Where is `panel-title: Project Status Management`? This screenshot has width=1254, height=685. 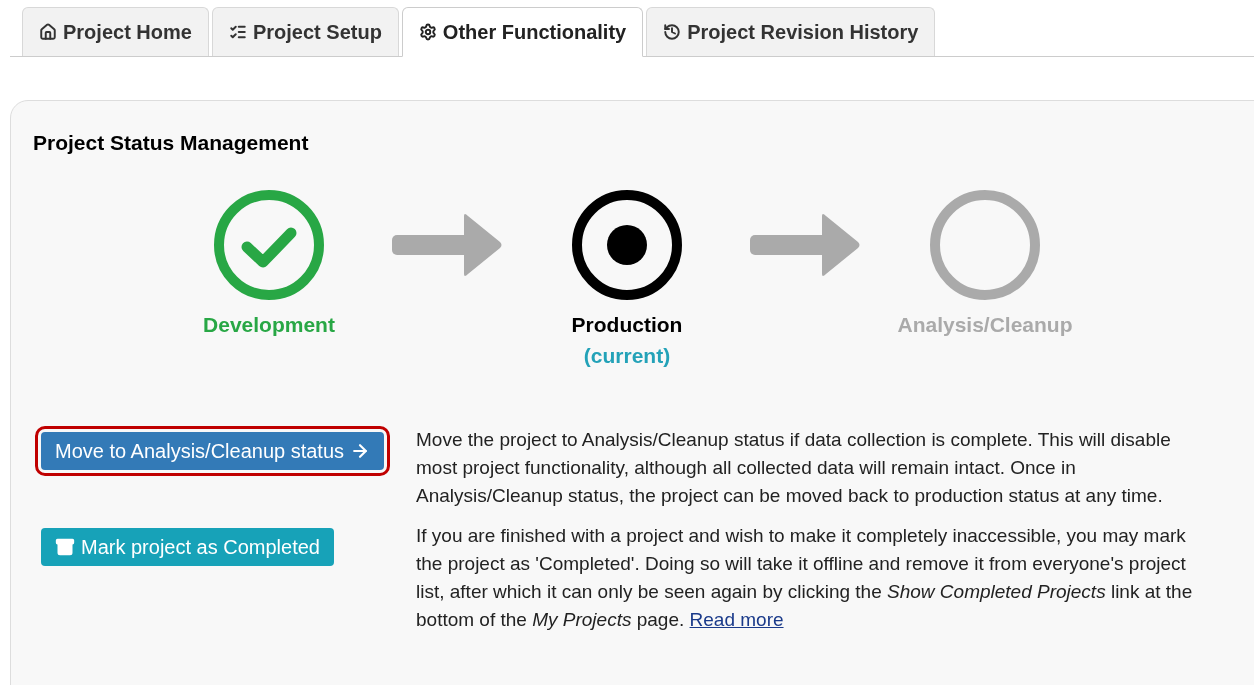 panel-title: Project Status Management is located at coordinates (171, 143).